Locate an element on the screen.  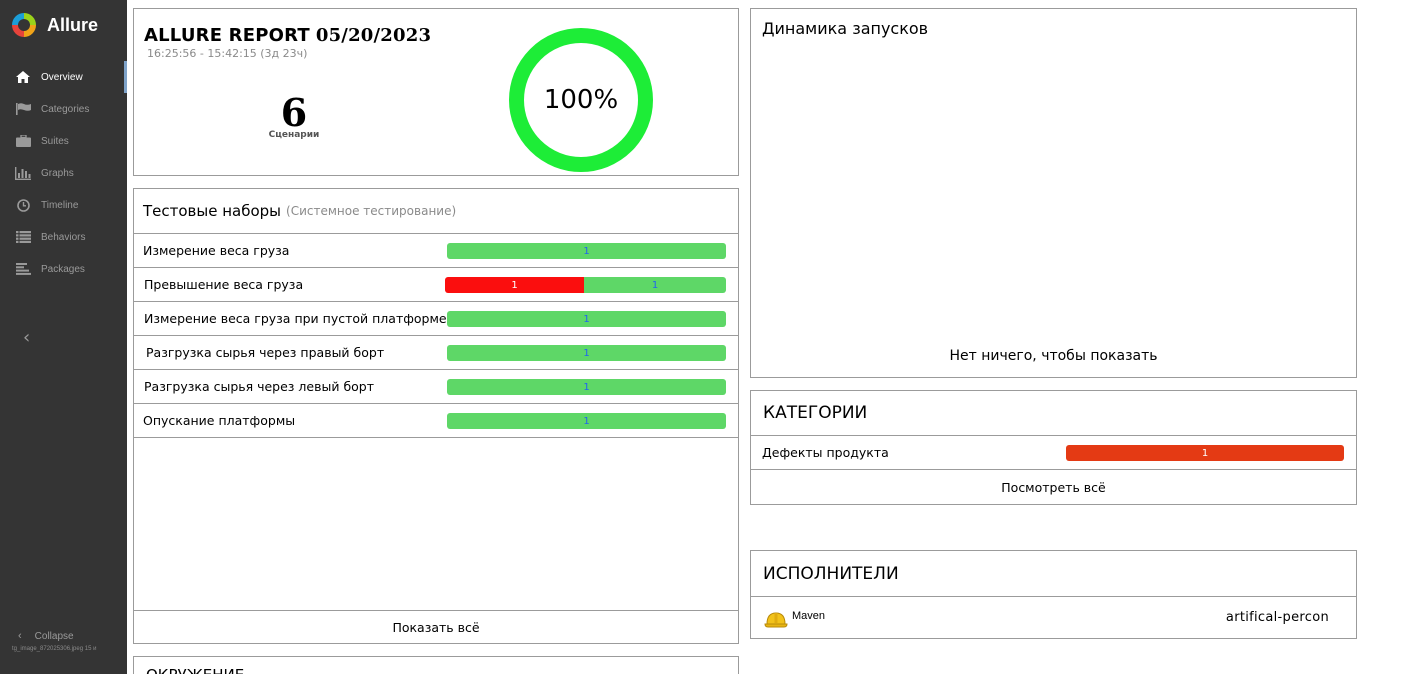
suite-row: Разгрузка сырья через левый борт 1 is located at coordinates (436, 387).